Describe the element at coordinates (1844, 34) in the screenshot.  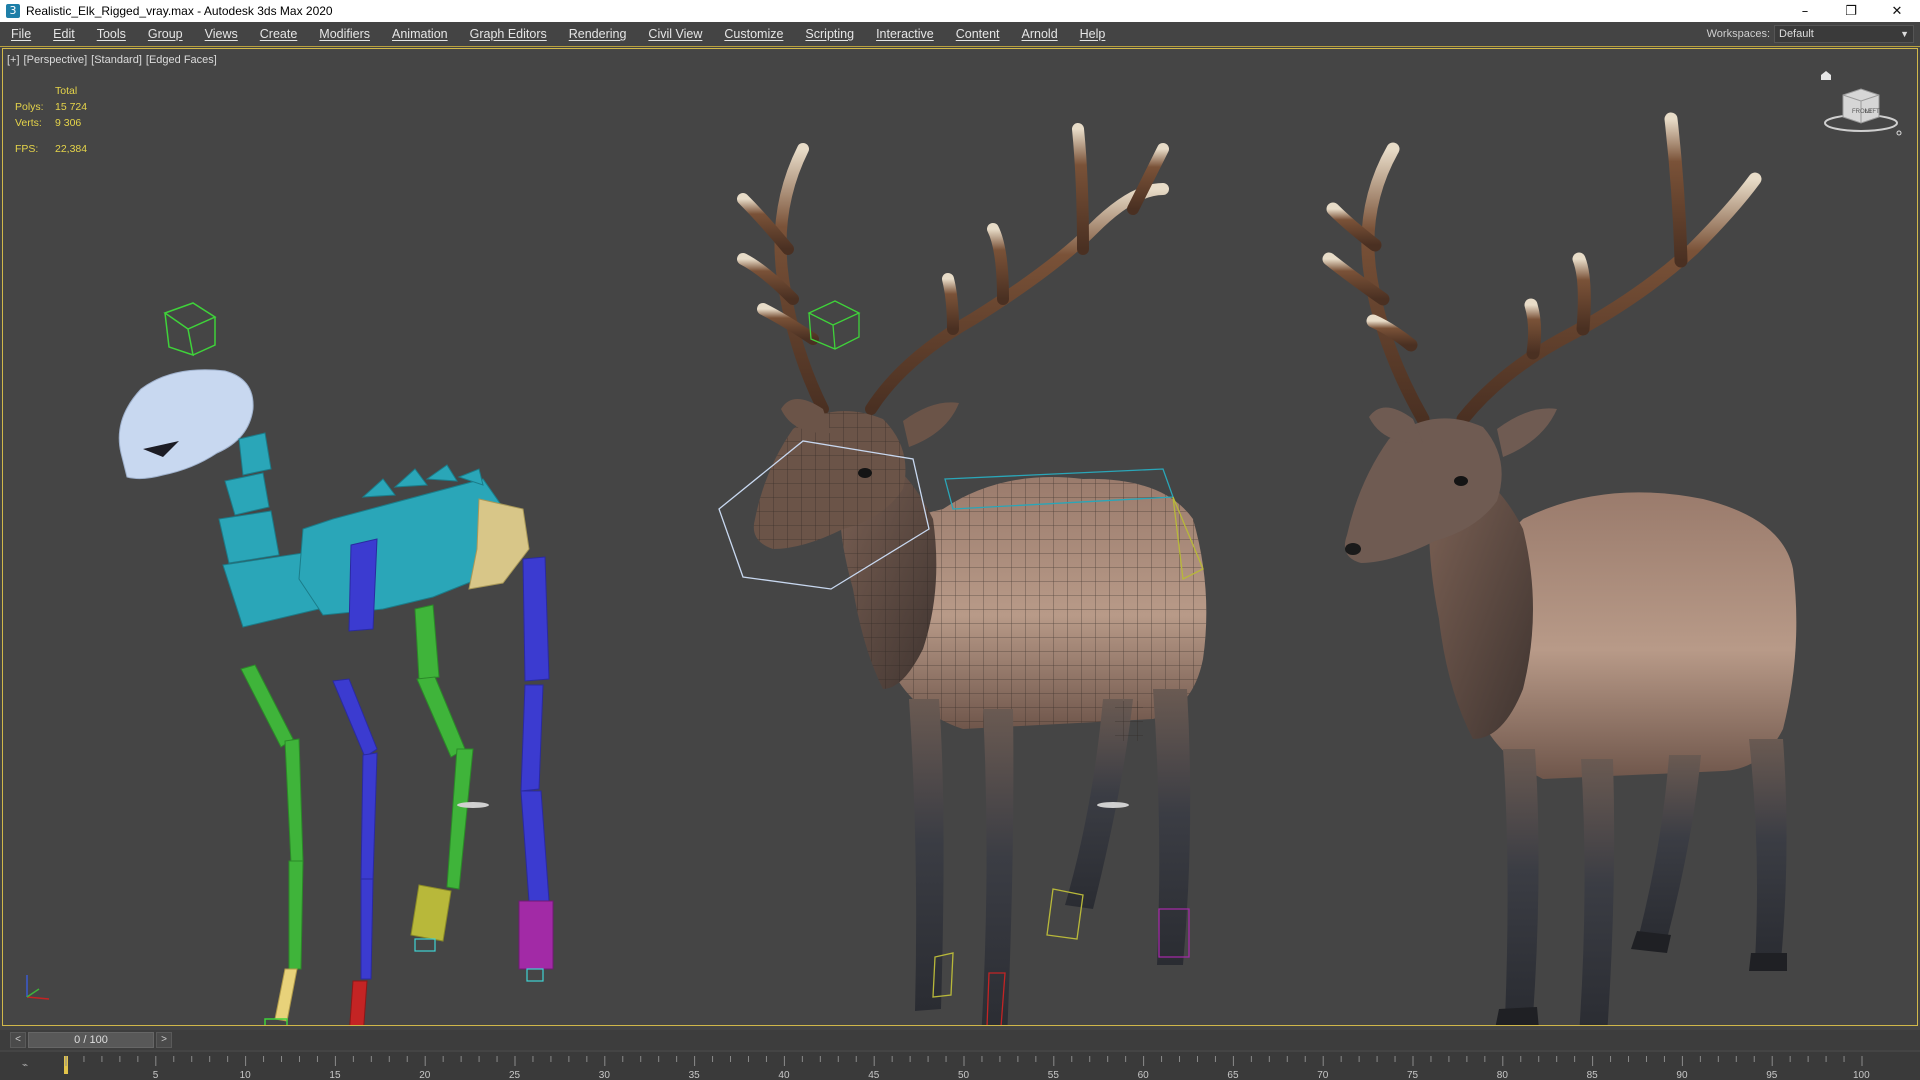
I see `workspace-dropdown: Default ▼` at that location.